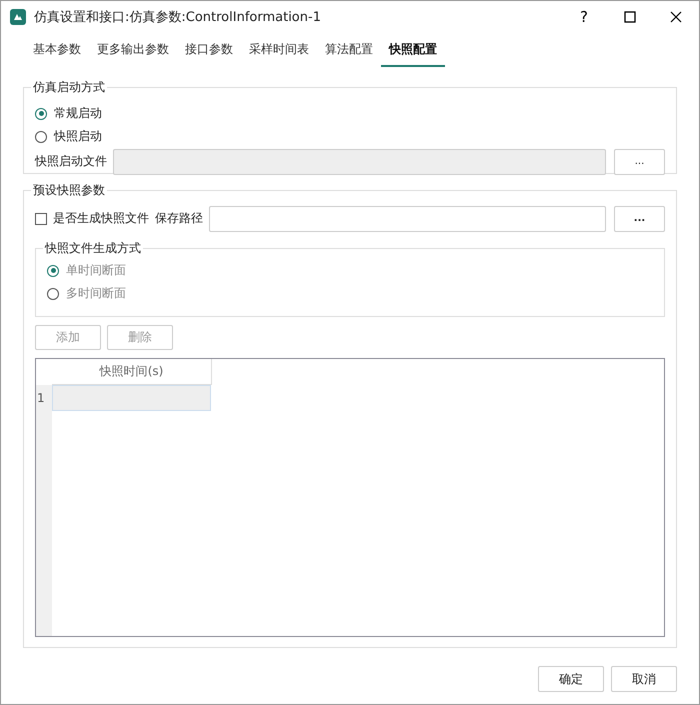  I want to click on help-button: ?, so click(584, 17).